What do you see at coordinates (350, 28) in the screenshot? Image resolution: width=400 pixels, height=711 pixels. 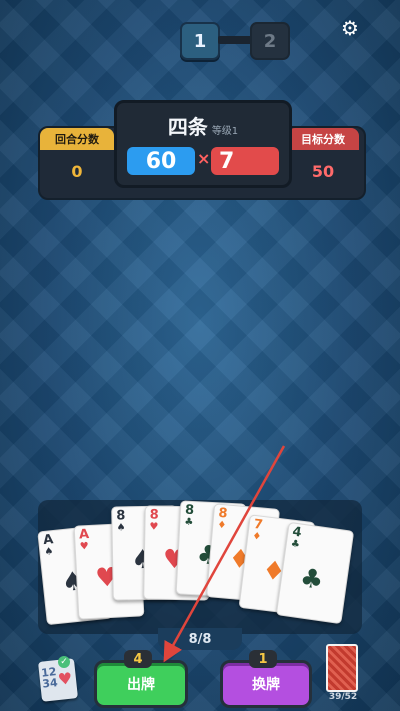 I see `gear-icon: ⚙` at bounding box center [350, 28].